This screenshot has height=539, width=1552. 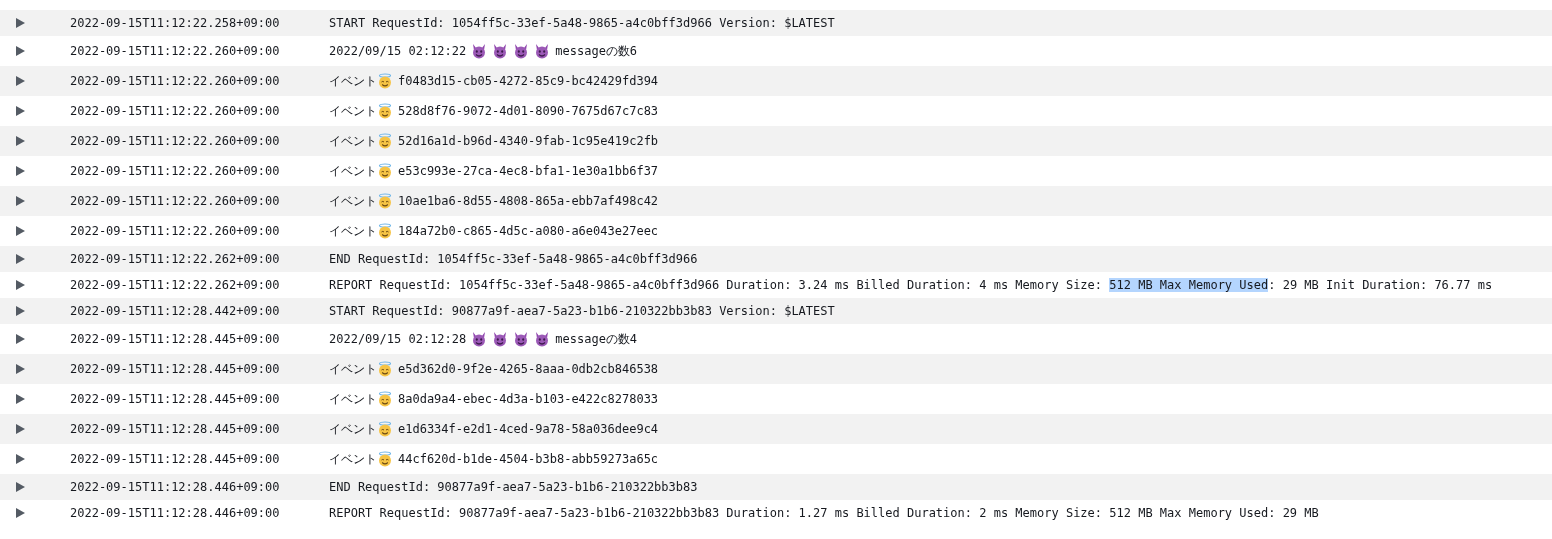 I want to click on log-message: 528d8f76-9072-4d01-8090-7675d67c7c83, so click(x=528, y=111).